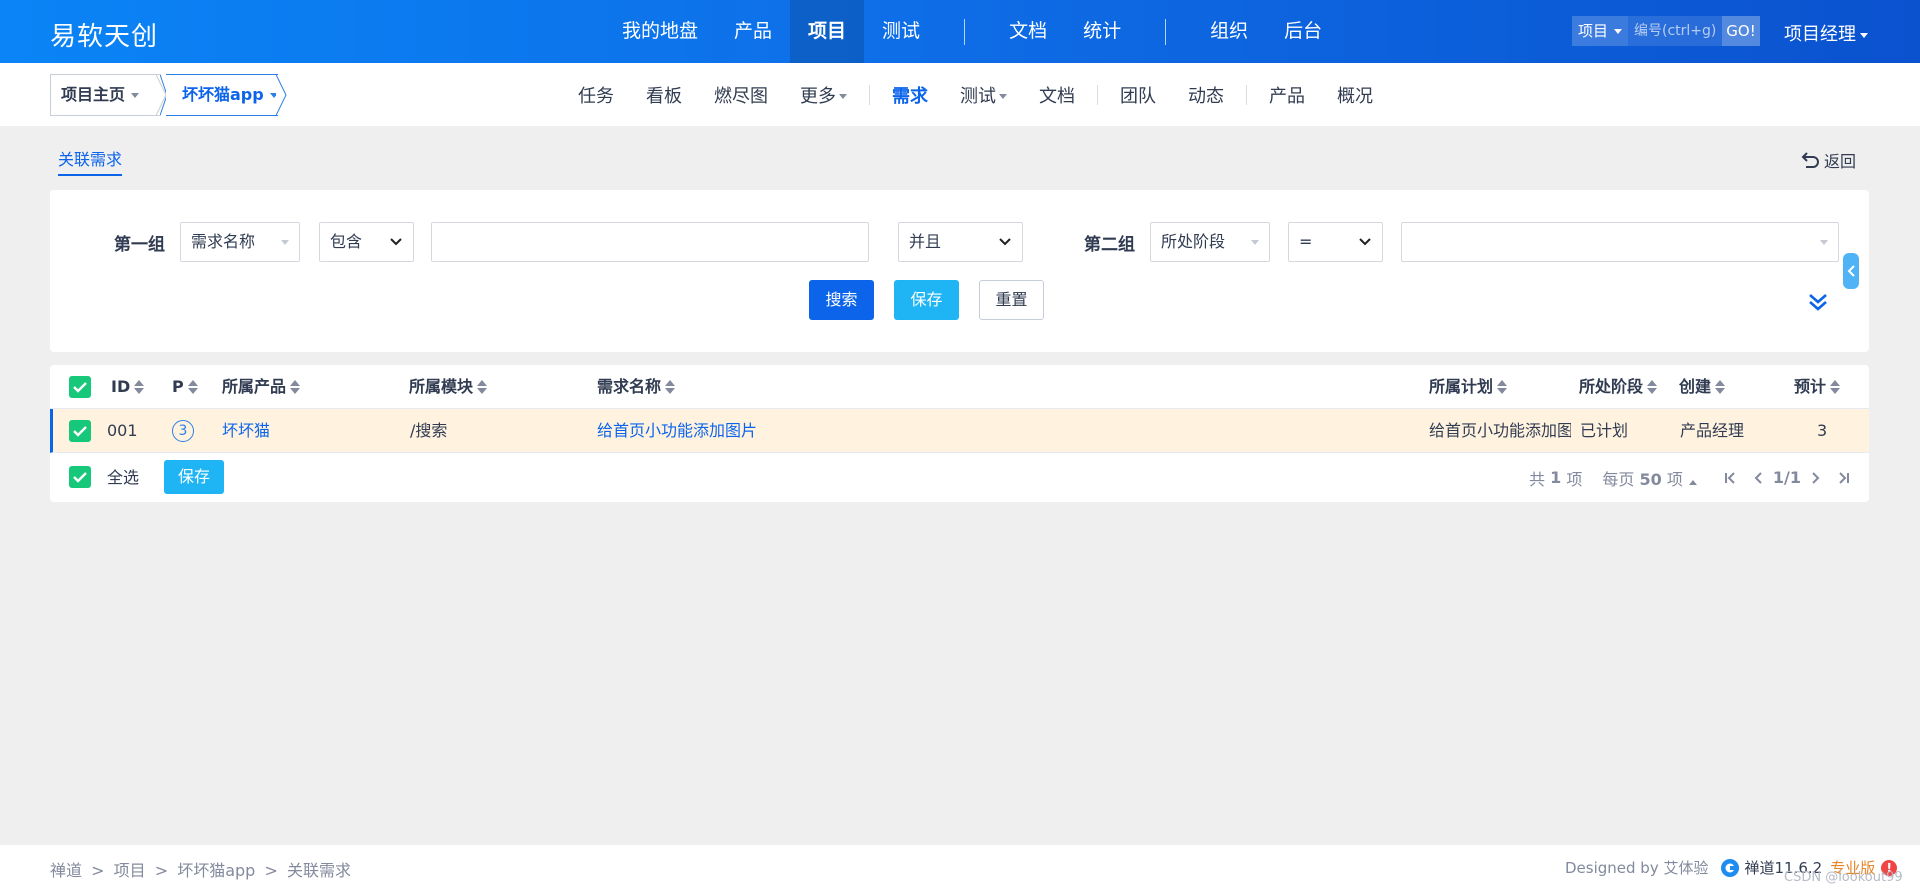 The image size is (1920, 892). I want to click on column-header-stage: 所处阶段, so click(1618, 387).